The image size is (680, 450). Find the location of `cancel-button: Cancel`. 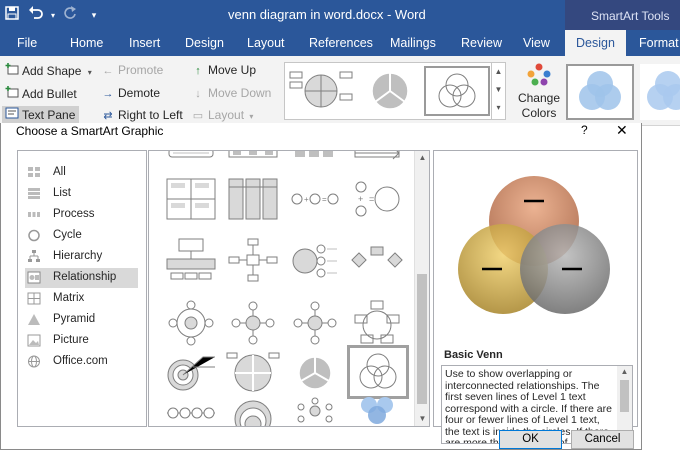

cancel-button: Cancel is located at coordinates (602, 439).